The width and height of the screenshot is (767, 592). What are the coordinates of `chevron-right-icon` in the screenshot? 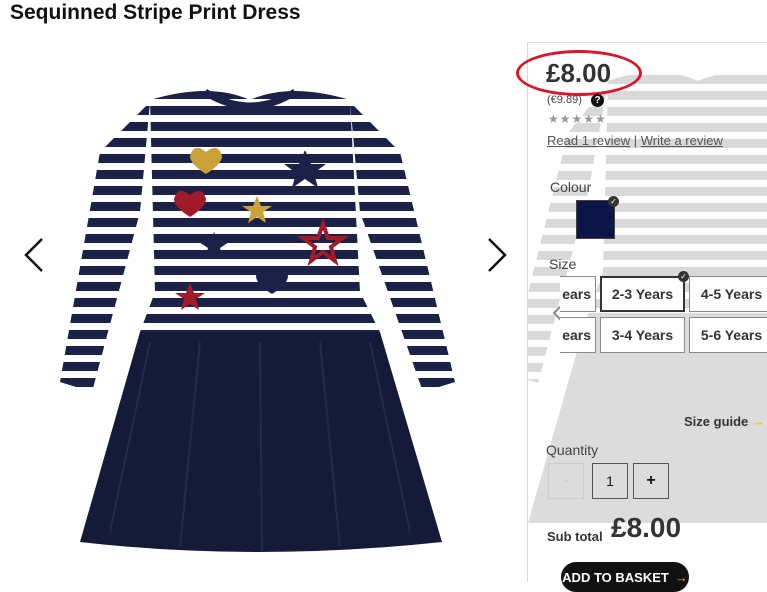 It's located at (497, 255).